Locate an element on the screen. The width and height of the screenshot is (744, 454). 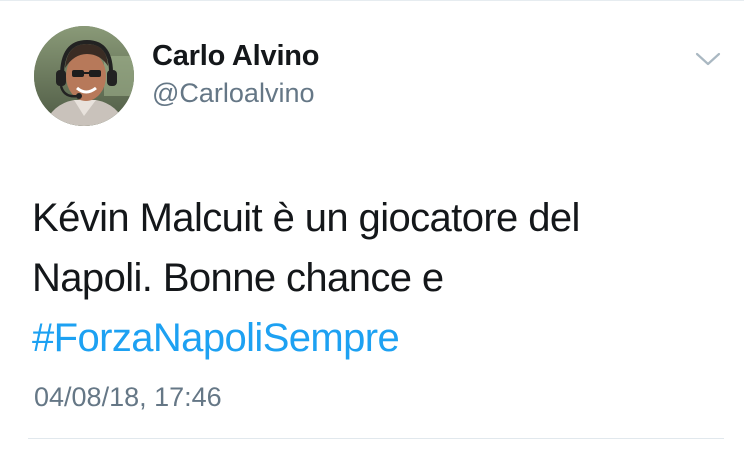
avatar is located at coordinates (84, 76).